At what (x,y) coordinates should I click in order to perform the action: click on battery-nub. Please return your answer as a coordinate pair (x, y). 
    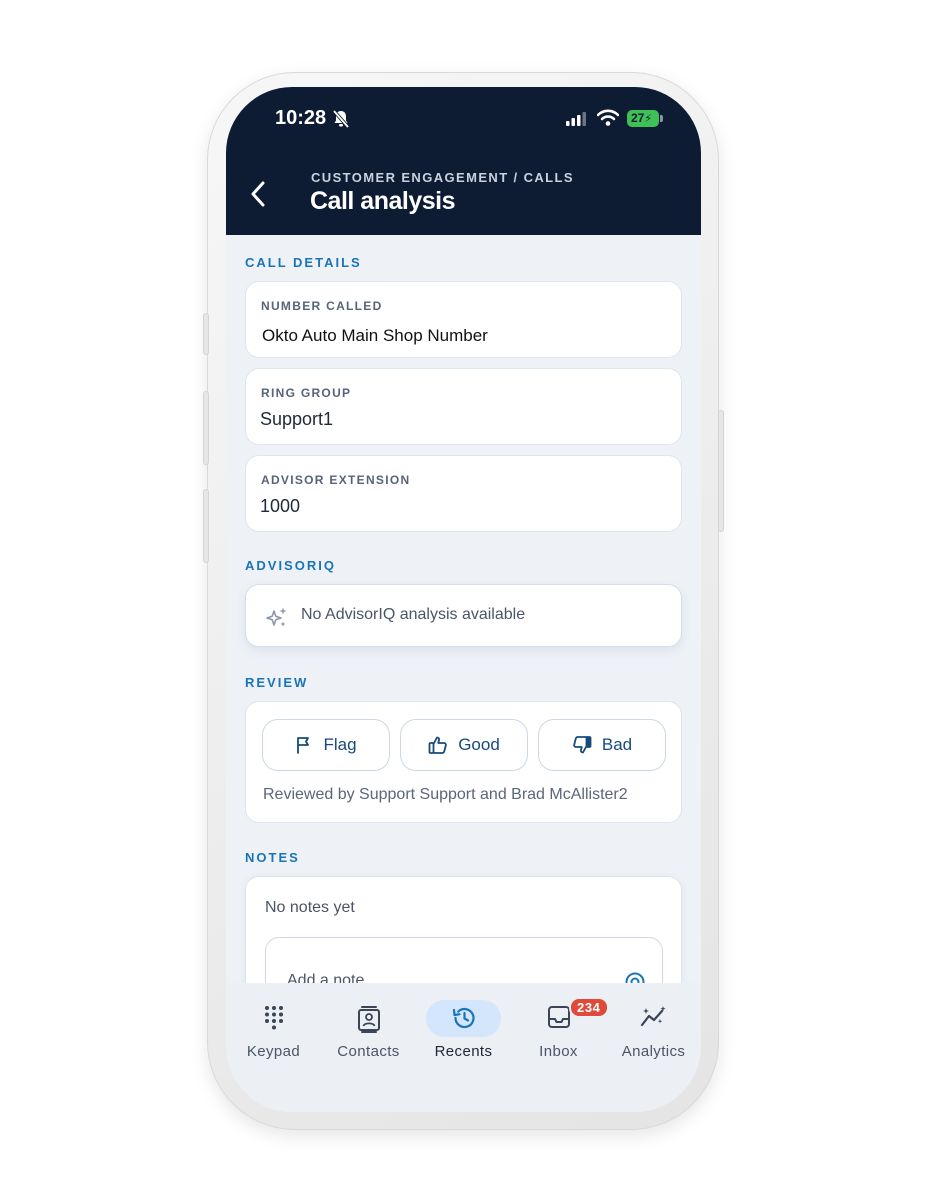
    Looking at the image, I should click on (661, 118).